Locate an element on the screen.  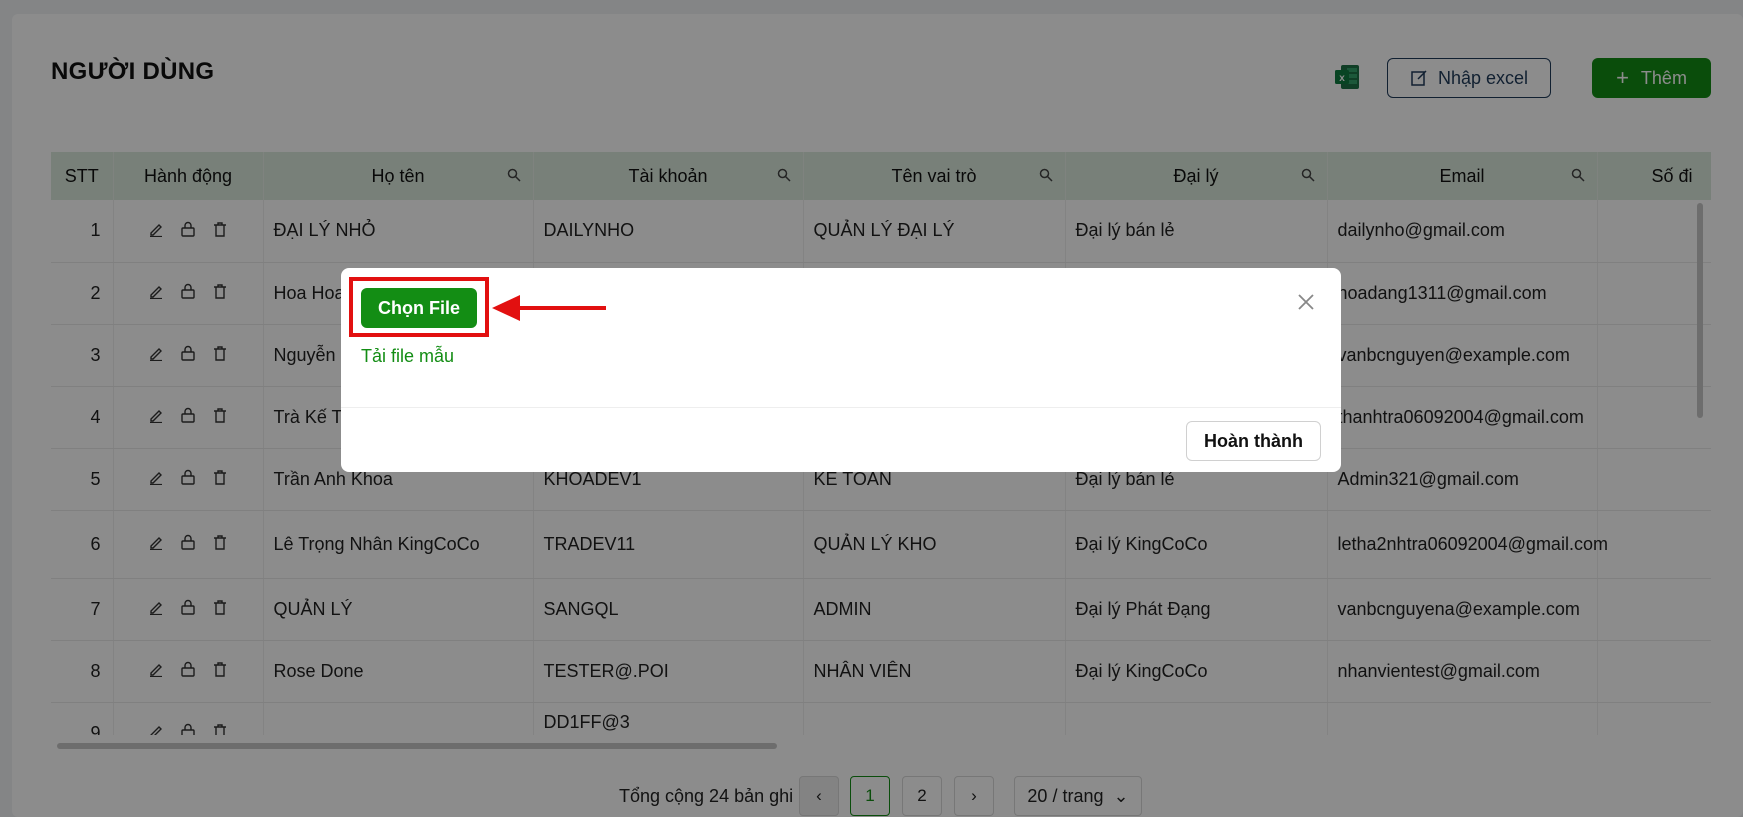
done-button: Hoàn thành is located at coordinates (1253, 441).